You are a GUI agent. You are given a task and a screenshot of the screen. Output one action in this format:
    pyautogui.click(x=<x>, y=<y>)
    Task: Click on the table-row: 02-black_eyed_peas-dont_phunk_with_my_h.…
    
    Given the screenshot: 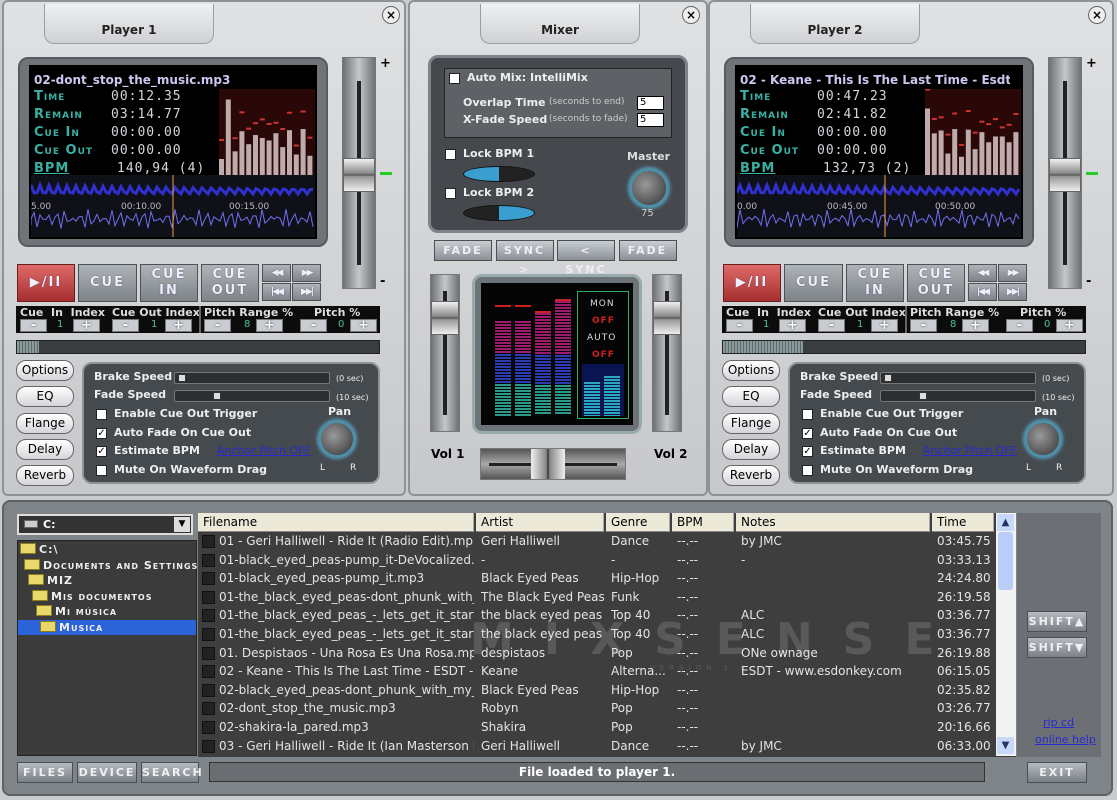 What is the action you would take?
    pyautogui.click(x=597, y=690)
    